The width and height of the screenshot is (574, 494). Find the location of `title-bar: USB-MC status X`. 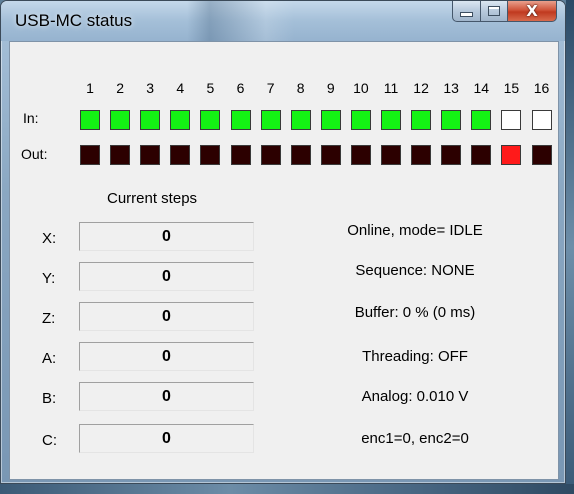

title-bar: USB-MC status X is located at coordinates (283, 21).